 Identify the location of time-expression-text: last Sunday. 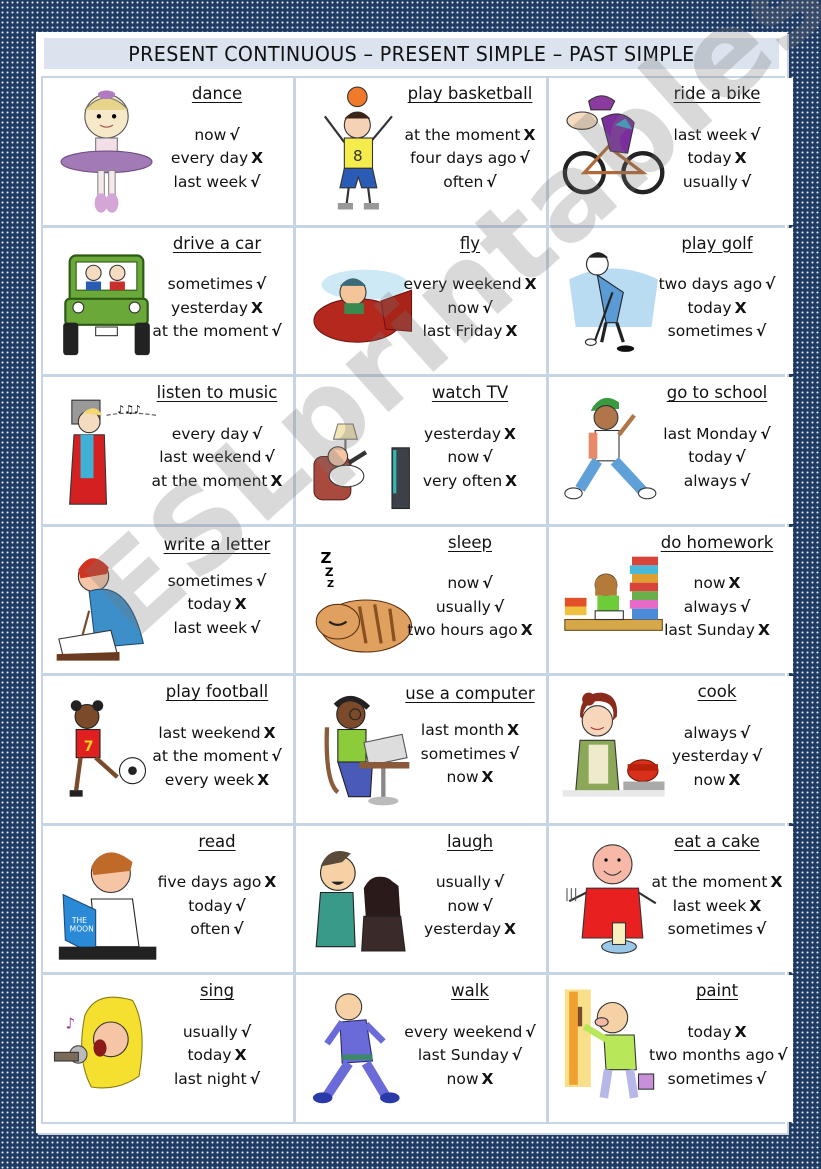
(463, 1055).